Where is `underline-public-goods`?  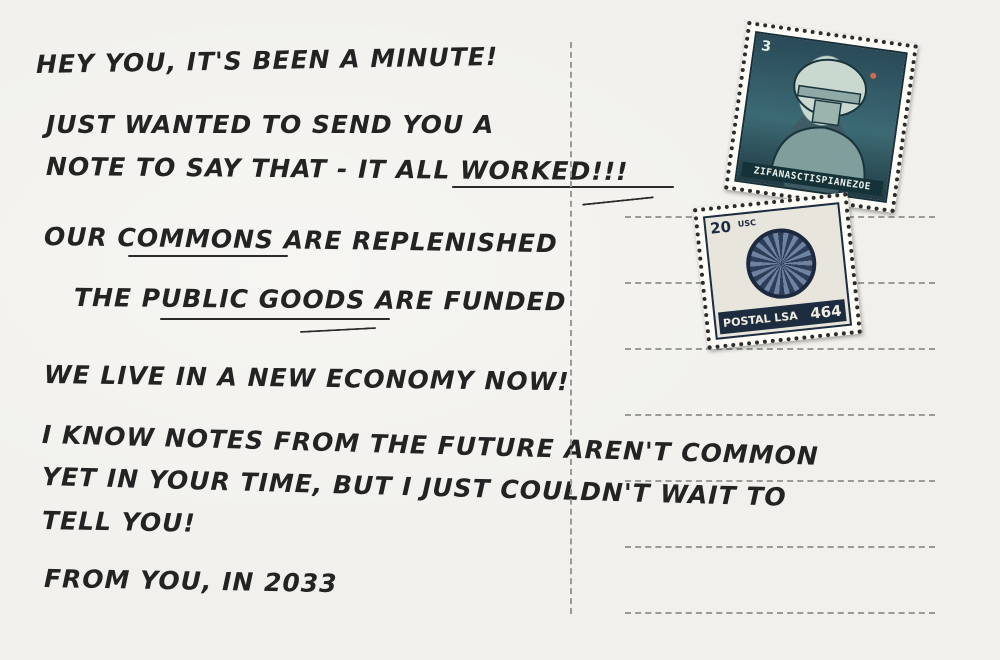
underline-public-goods is located at coordinates (275, 319).